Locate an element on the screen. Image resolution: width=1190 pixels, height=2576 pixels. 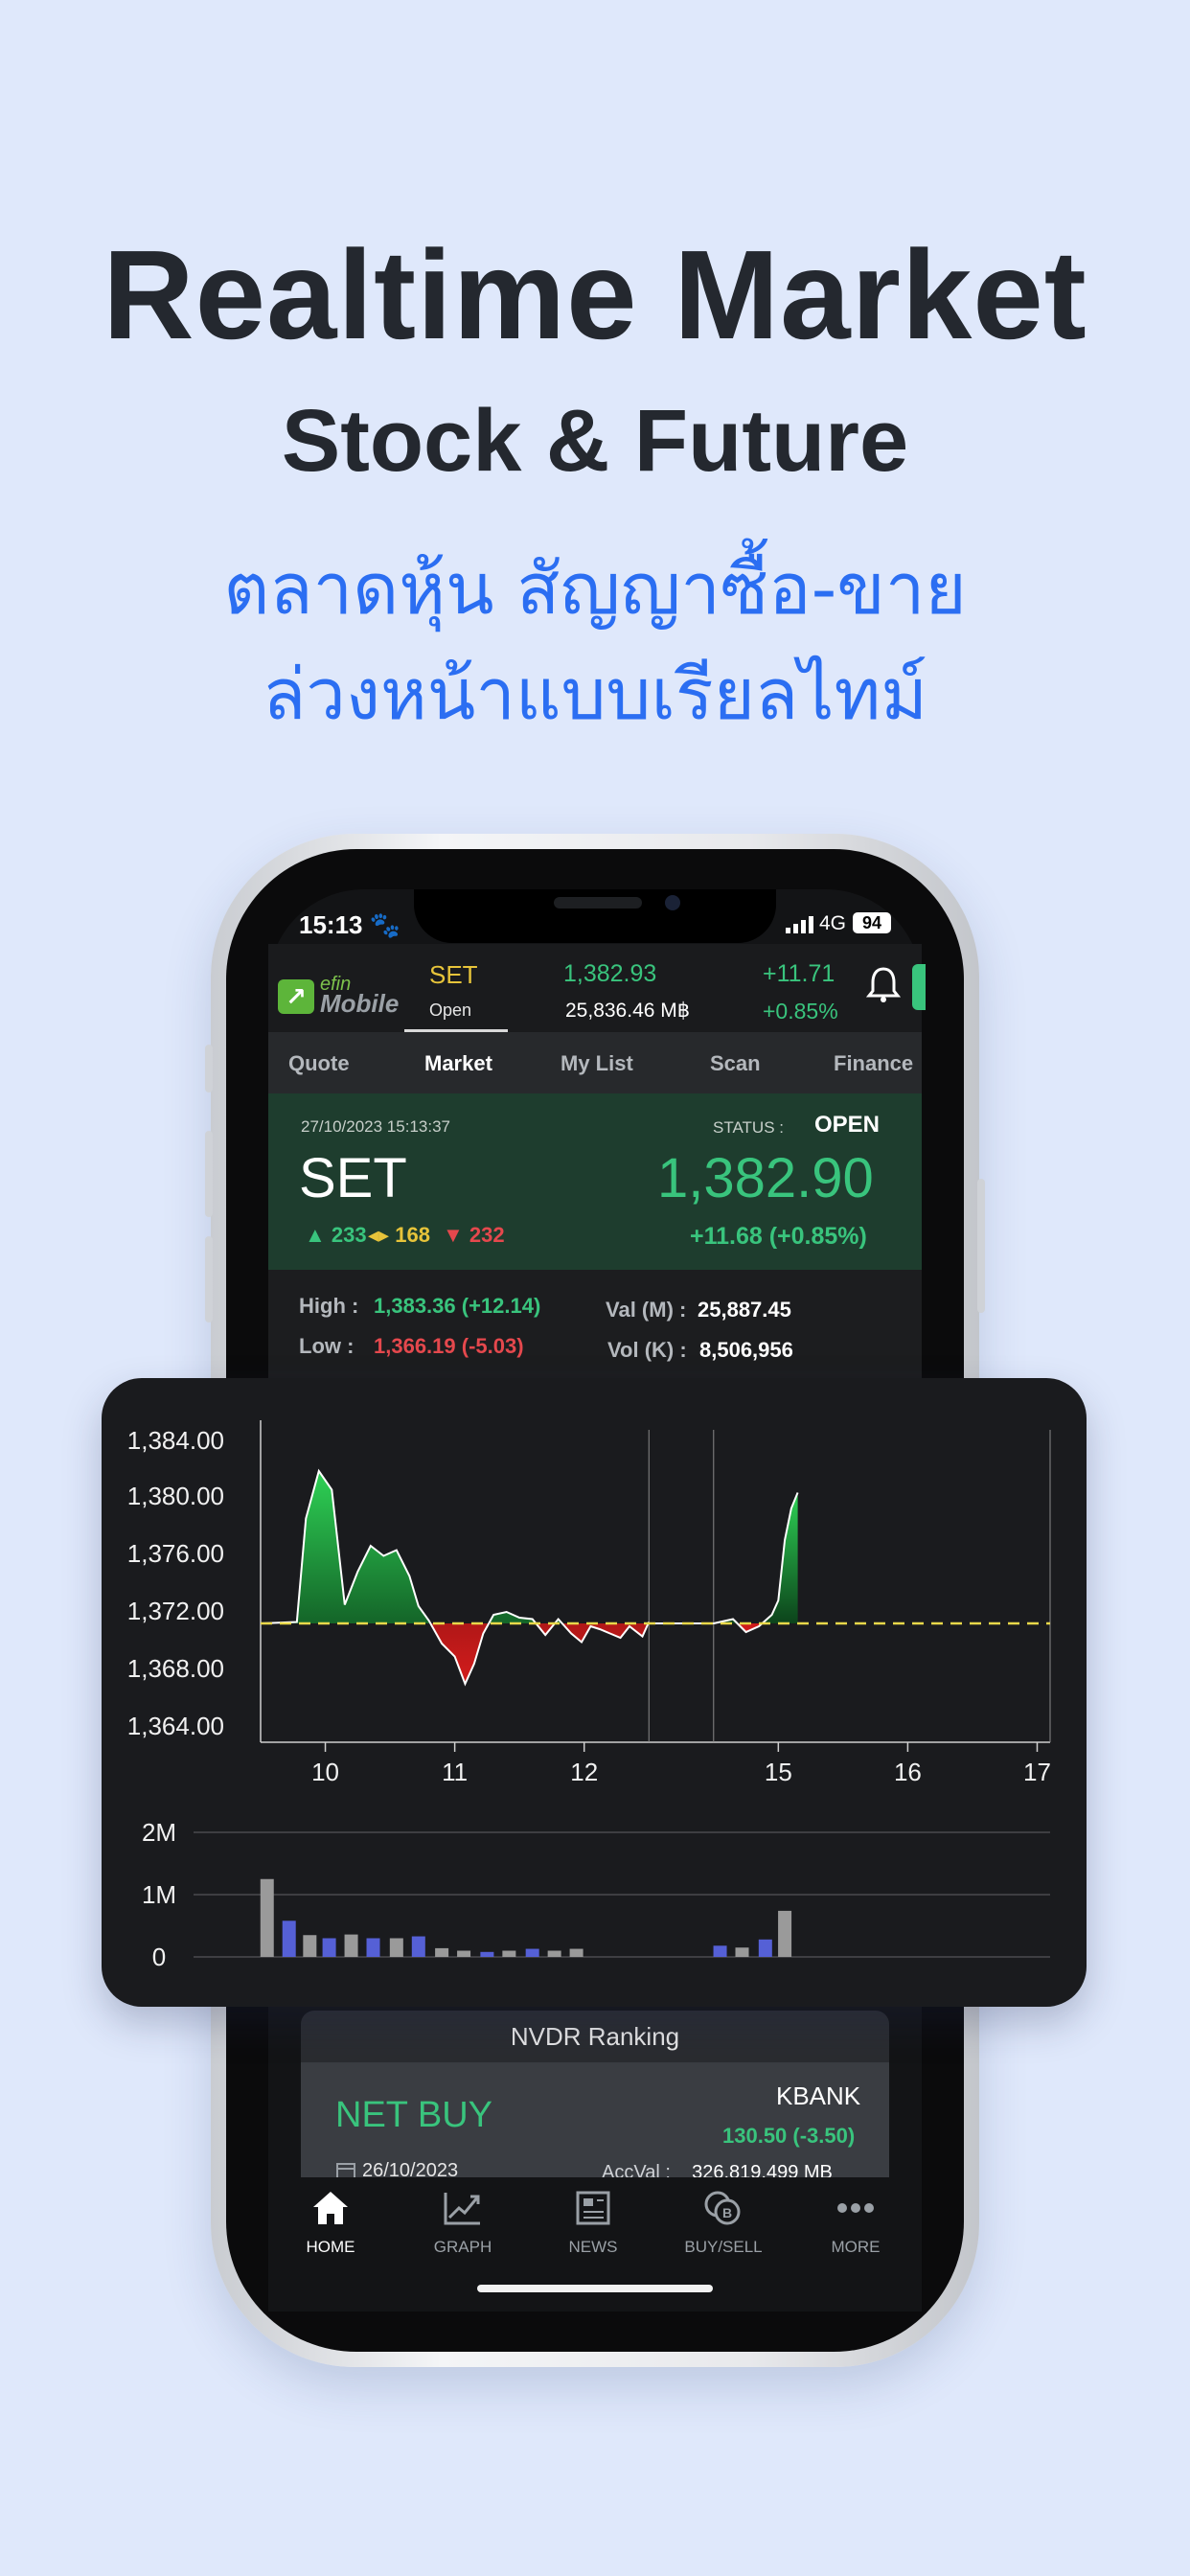
app-logo-icon: ↗ is located at coordinates (296, 996).